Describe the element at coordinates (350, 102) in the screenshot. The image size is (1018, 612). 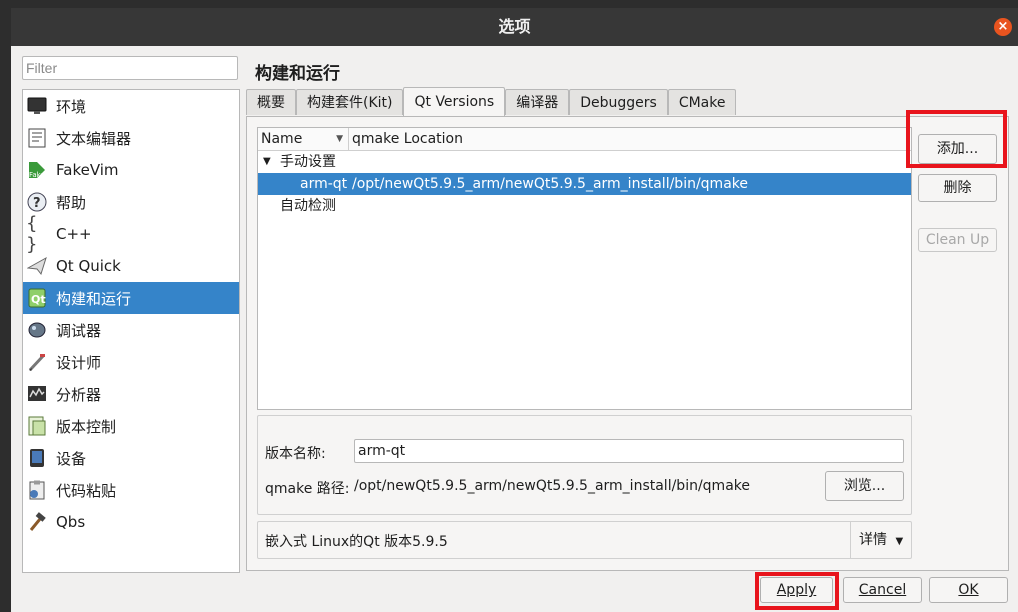
I see `tab-kits: 构建套件(Kit)` at that location.